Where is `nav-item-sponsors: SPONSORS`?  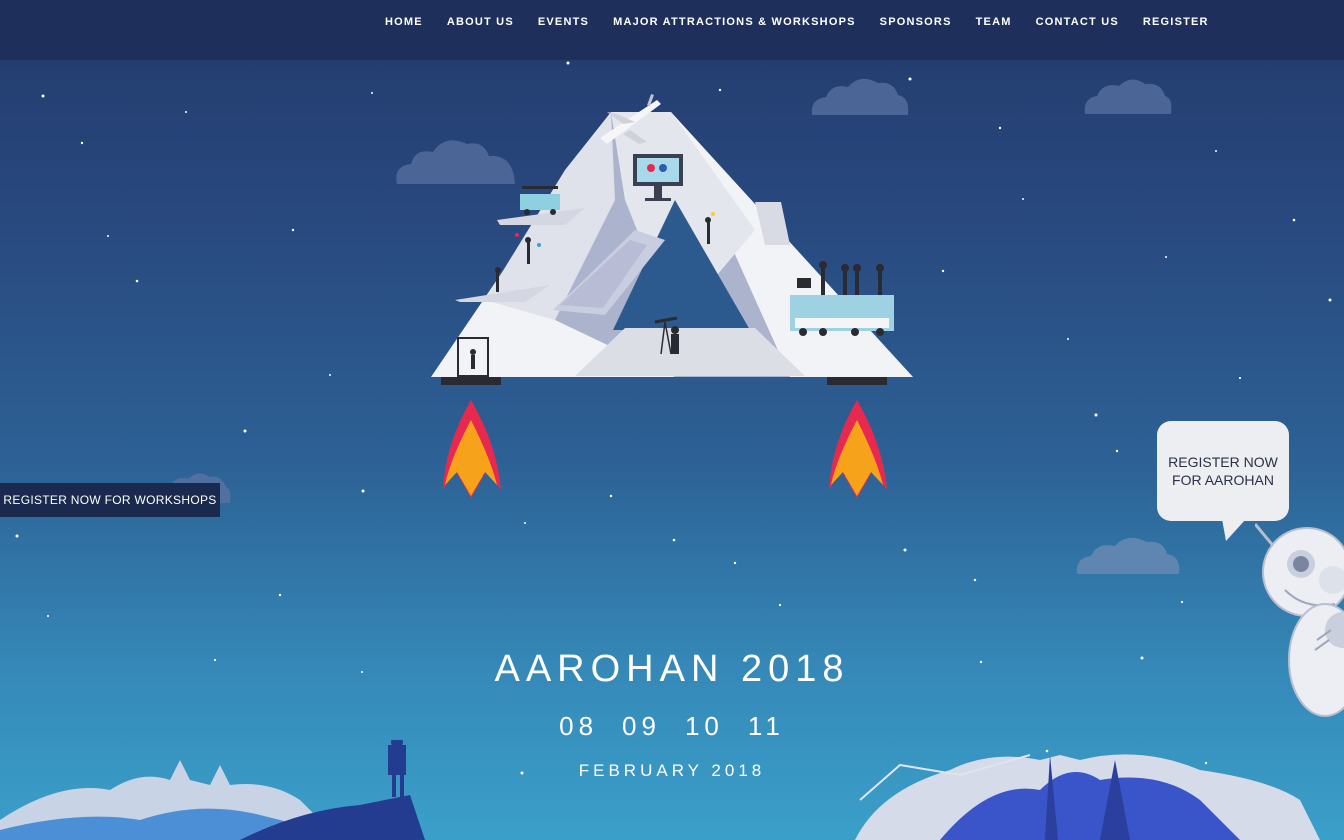 nav-item-sponsors: SPONSORS is located at coordinates (916, 22).